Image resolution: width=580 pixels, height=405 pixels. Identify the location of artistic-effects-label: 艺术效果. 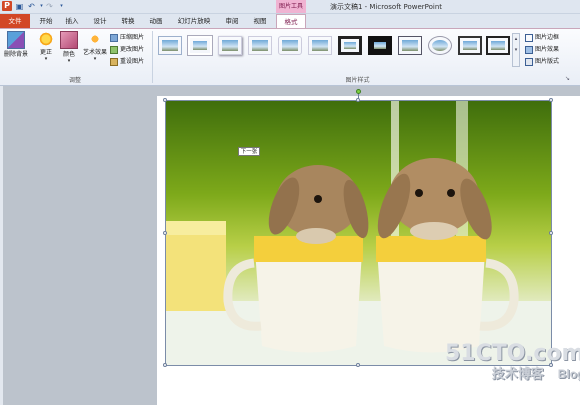
(94, 52).